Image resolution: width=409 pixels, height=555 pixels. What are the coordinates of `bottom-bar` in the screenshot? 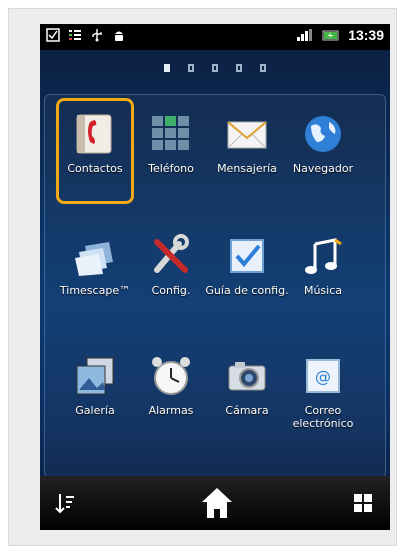 It's located at (215, 503).